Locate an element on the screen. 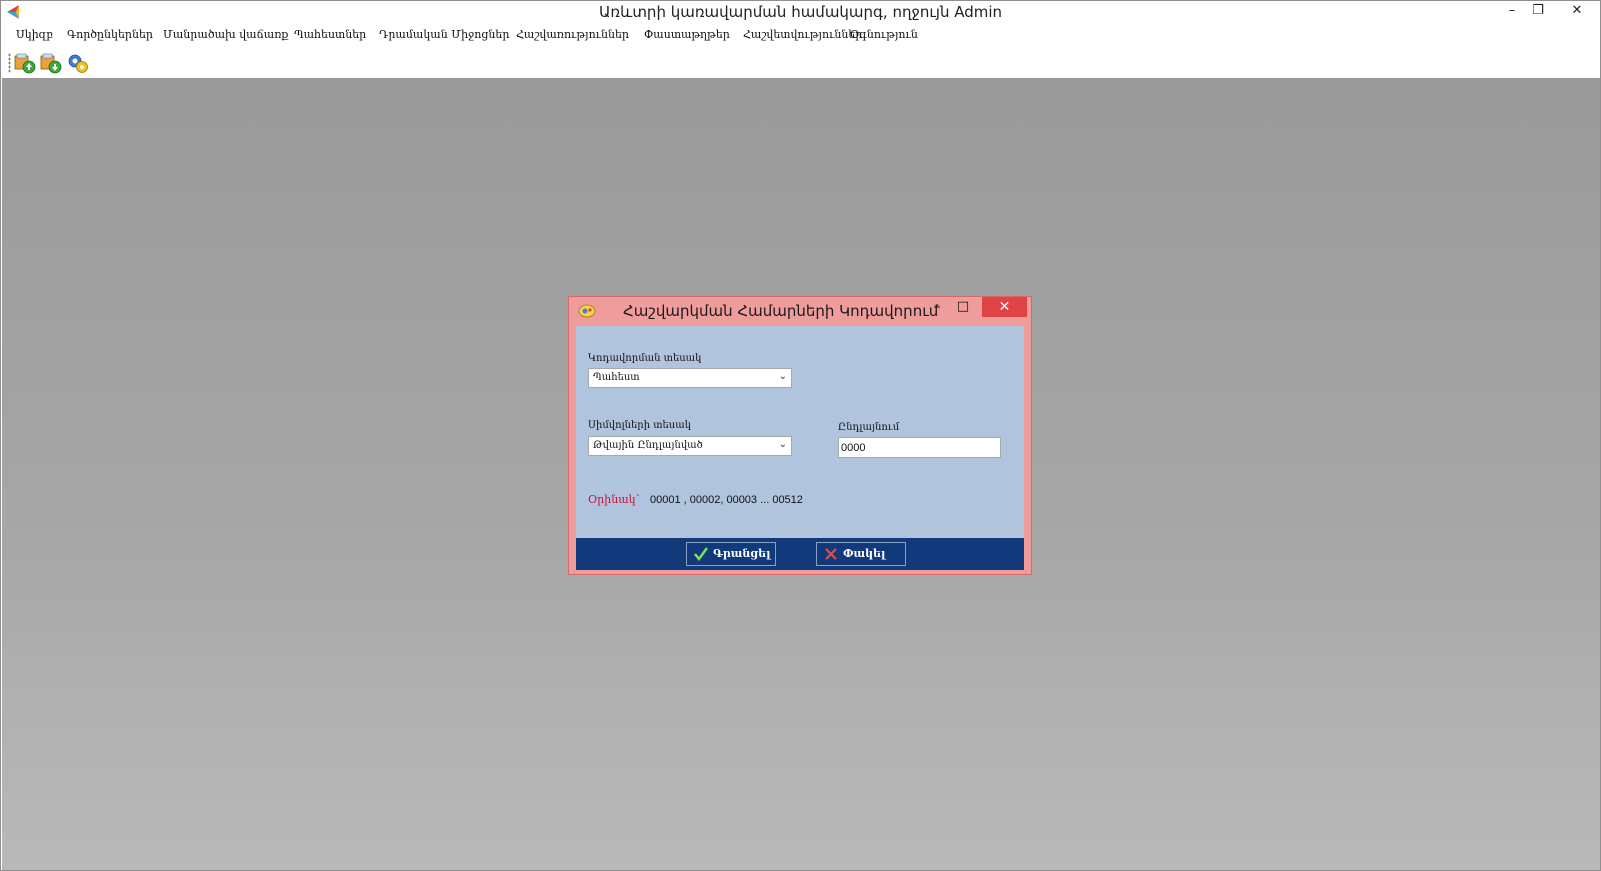 The height and width of the screenshot is (871, 1601). save-button: Գրանցել is located at coordinates (731, 554).